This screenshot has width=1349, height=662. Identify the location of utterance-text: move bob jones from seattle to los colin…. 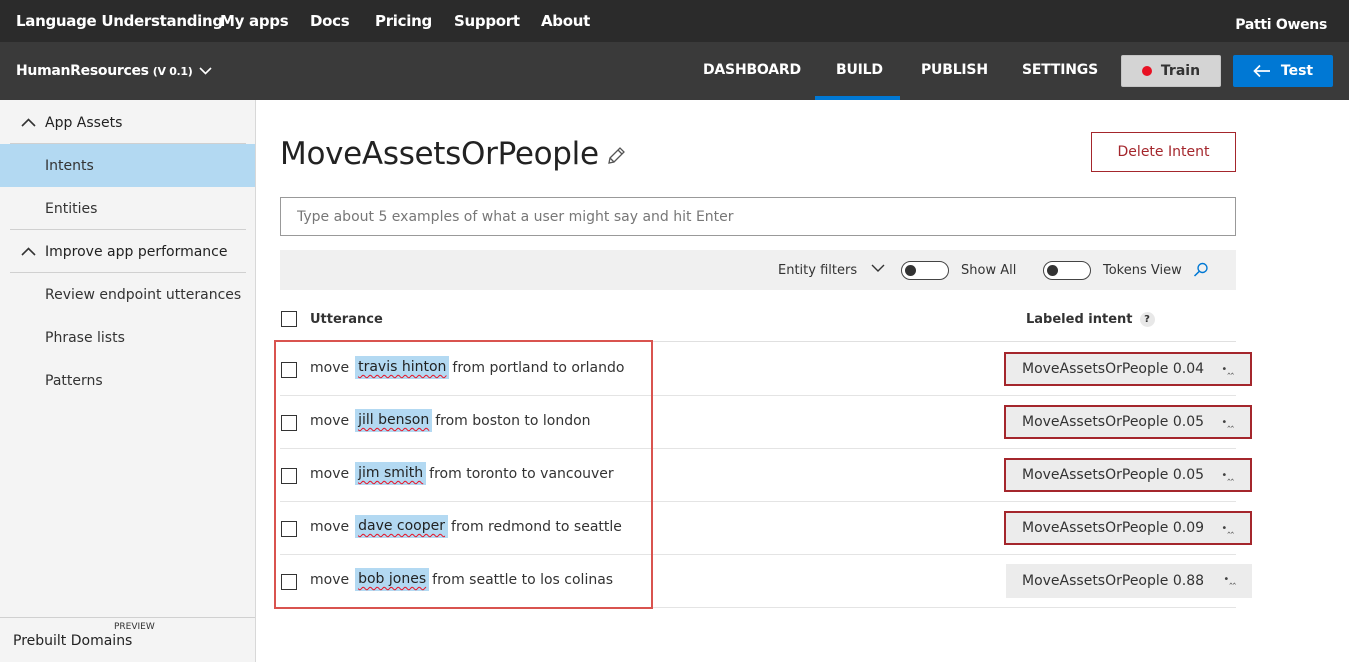
(461, 579).